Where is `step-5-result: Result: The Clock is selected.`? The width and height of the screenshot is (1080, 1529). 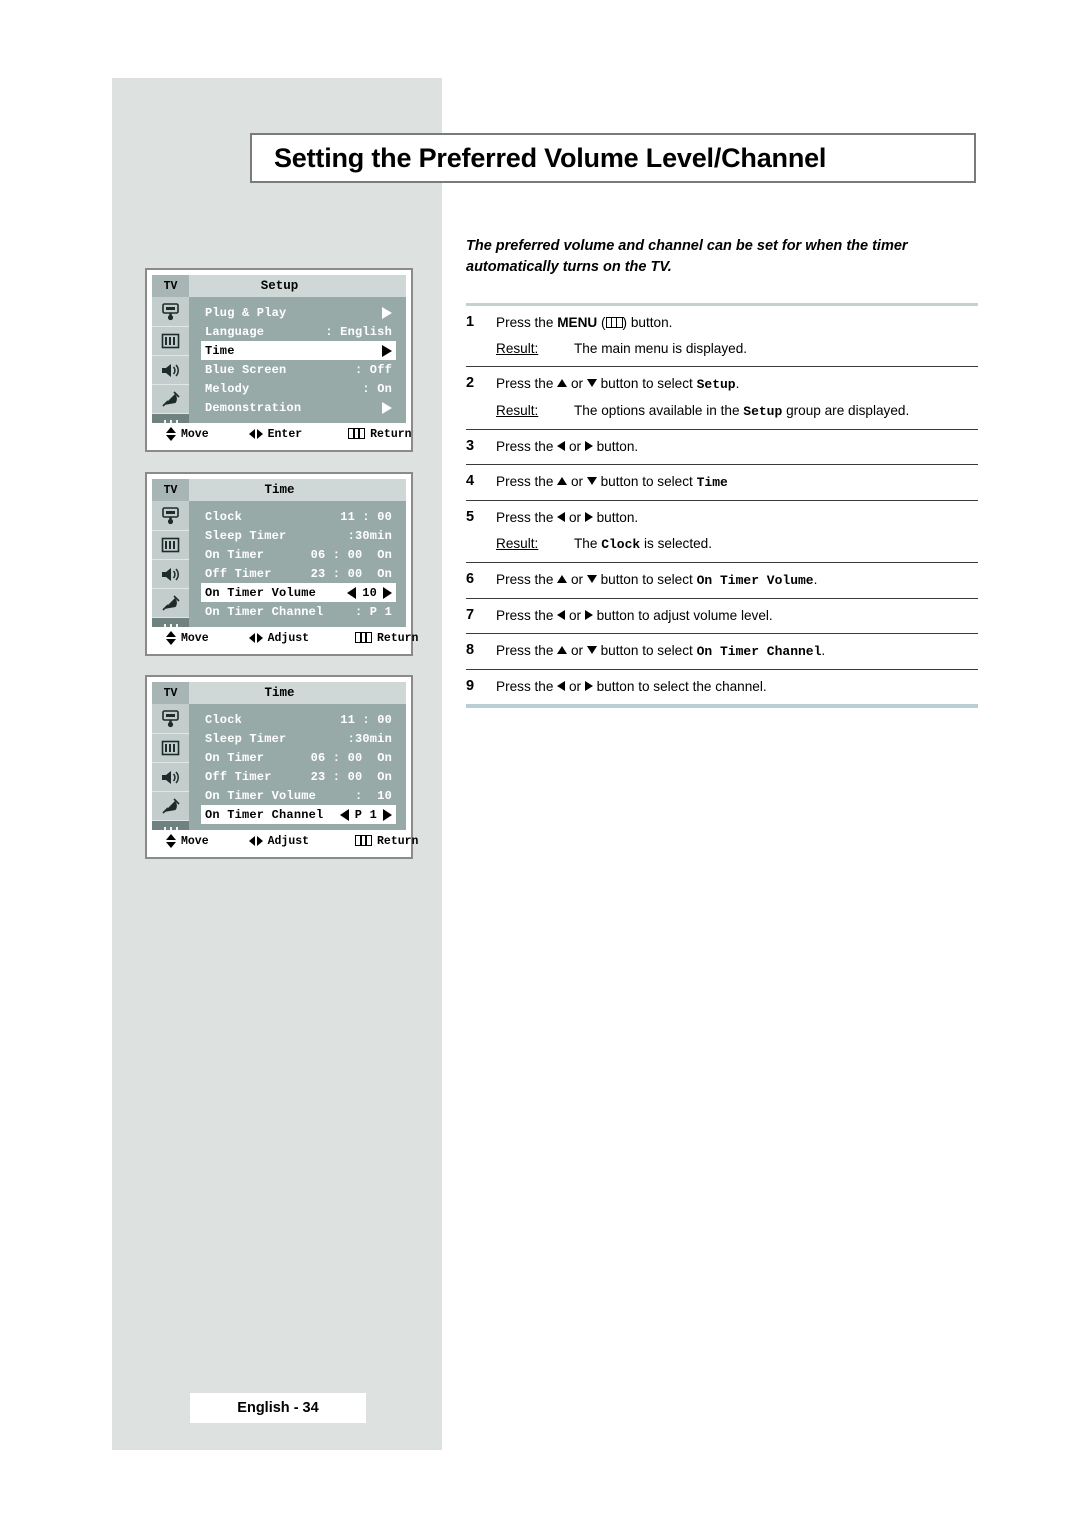
step-5-result: Result: The Clock is selected. is located at coordinates (722, 544).